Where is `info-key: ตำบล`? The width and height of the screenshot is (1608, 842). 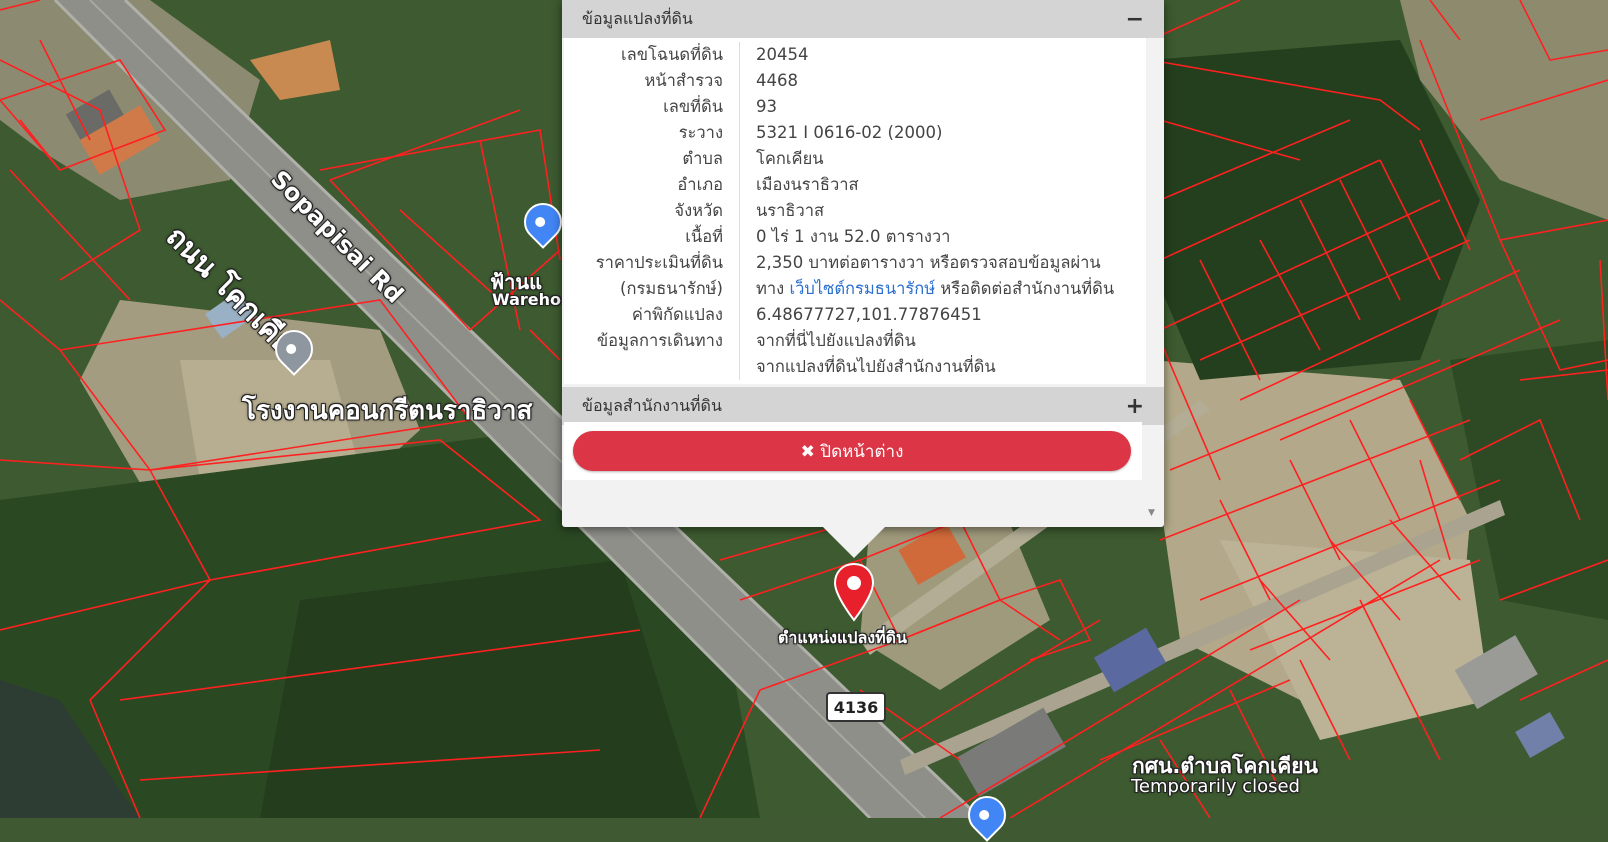 info-key: ตำบล is located at coordinates (652, 159).